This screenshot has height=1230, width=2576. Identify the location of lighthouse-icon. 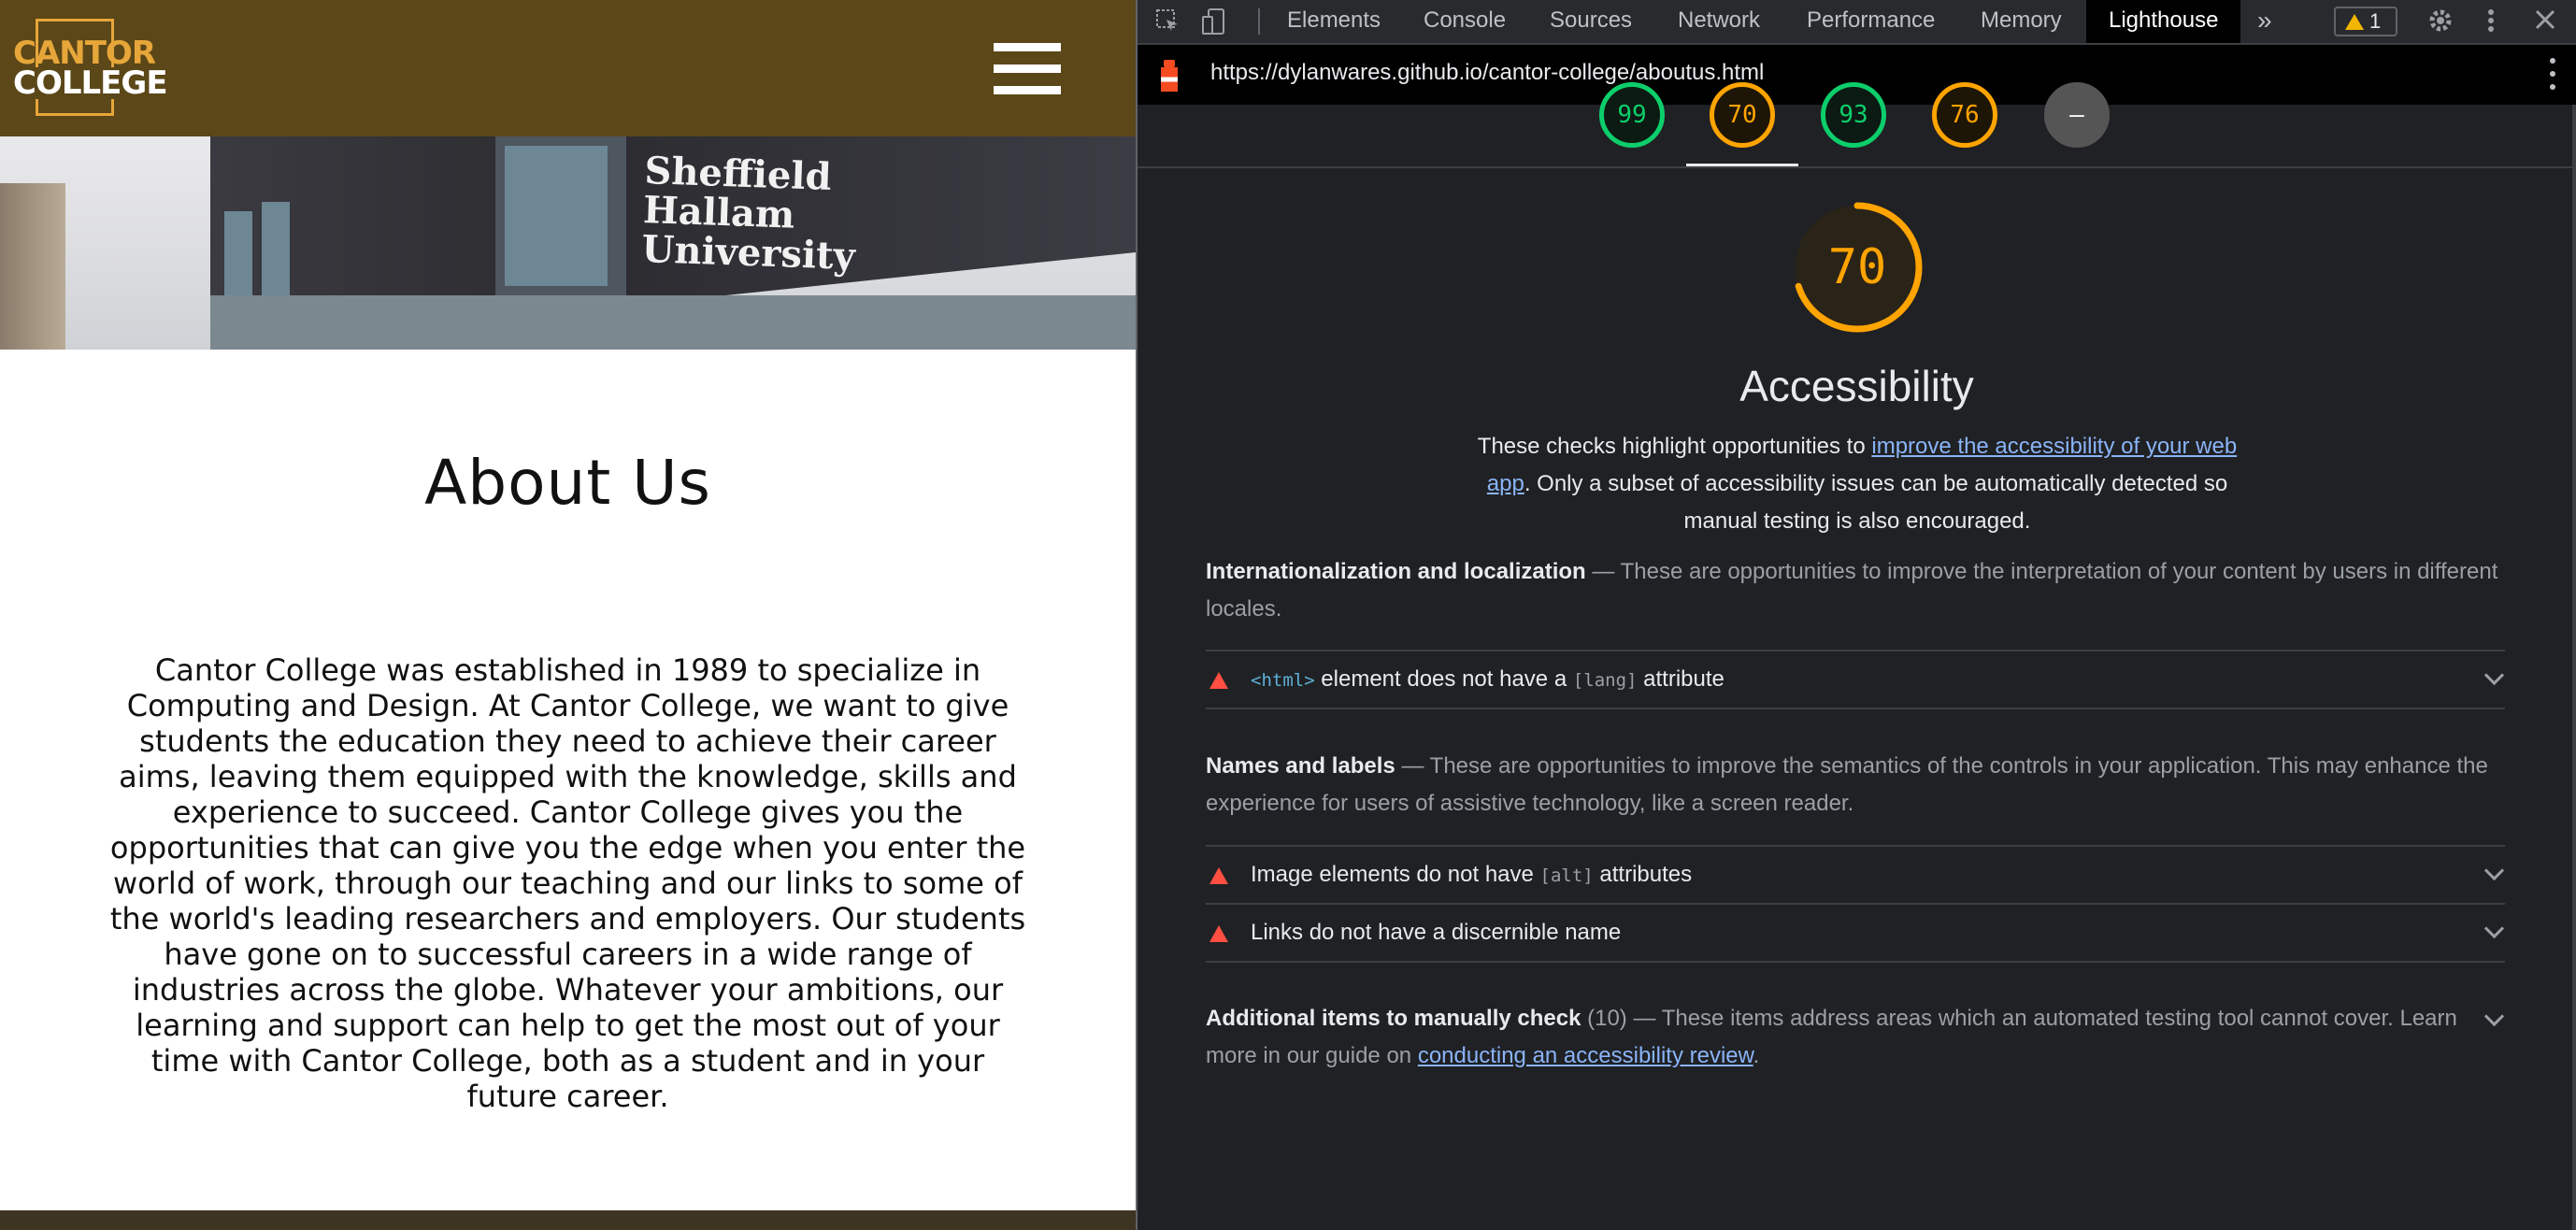
(1169, 76).